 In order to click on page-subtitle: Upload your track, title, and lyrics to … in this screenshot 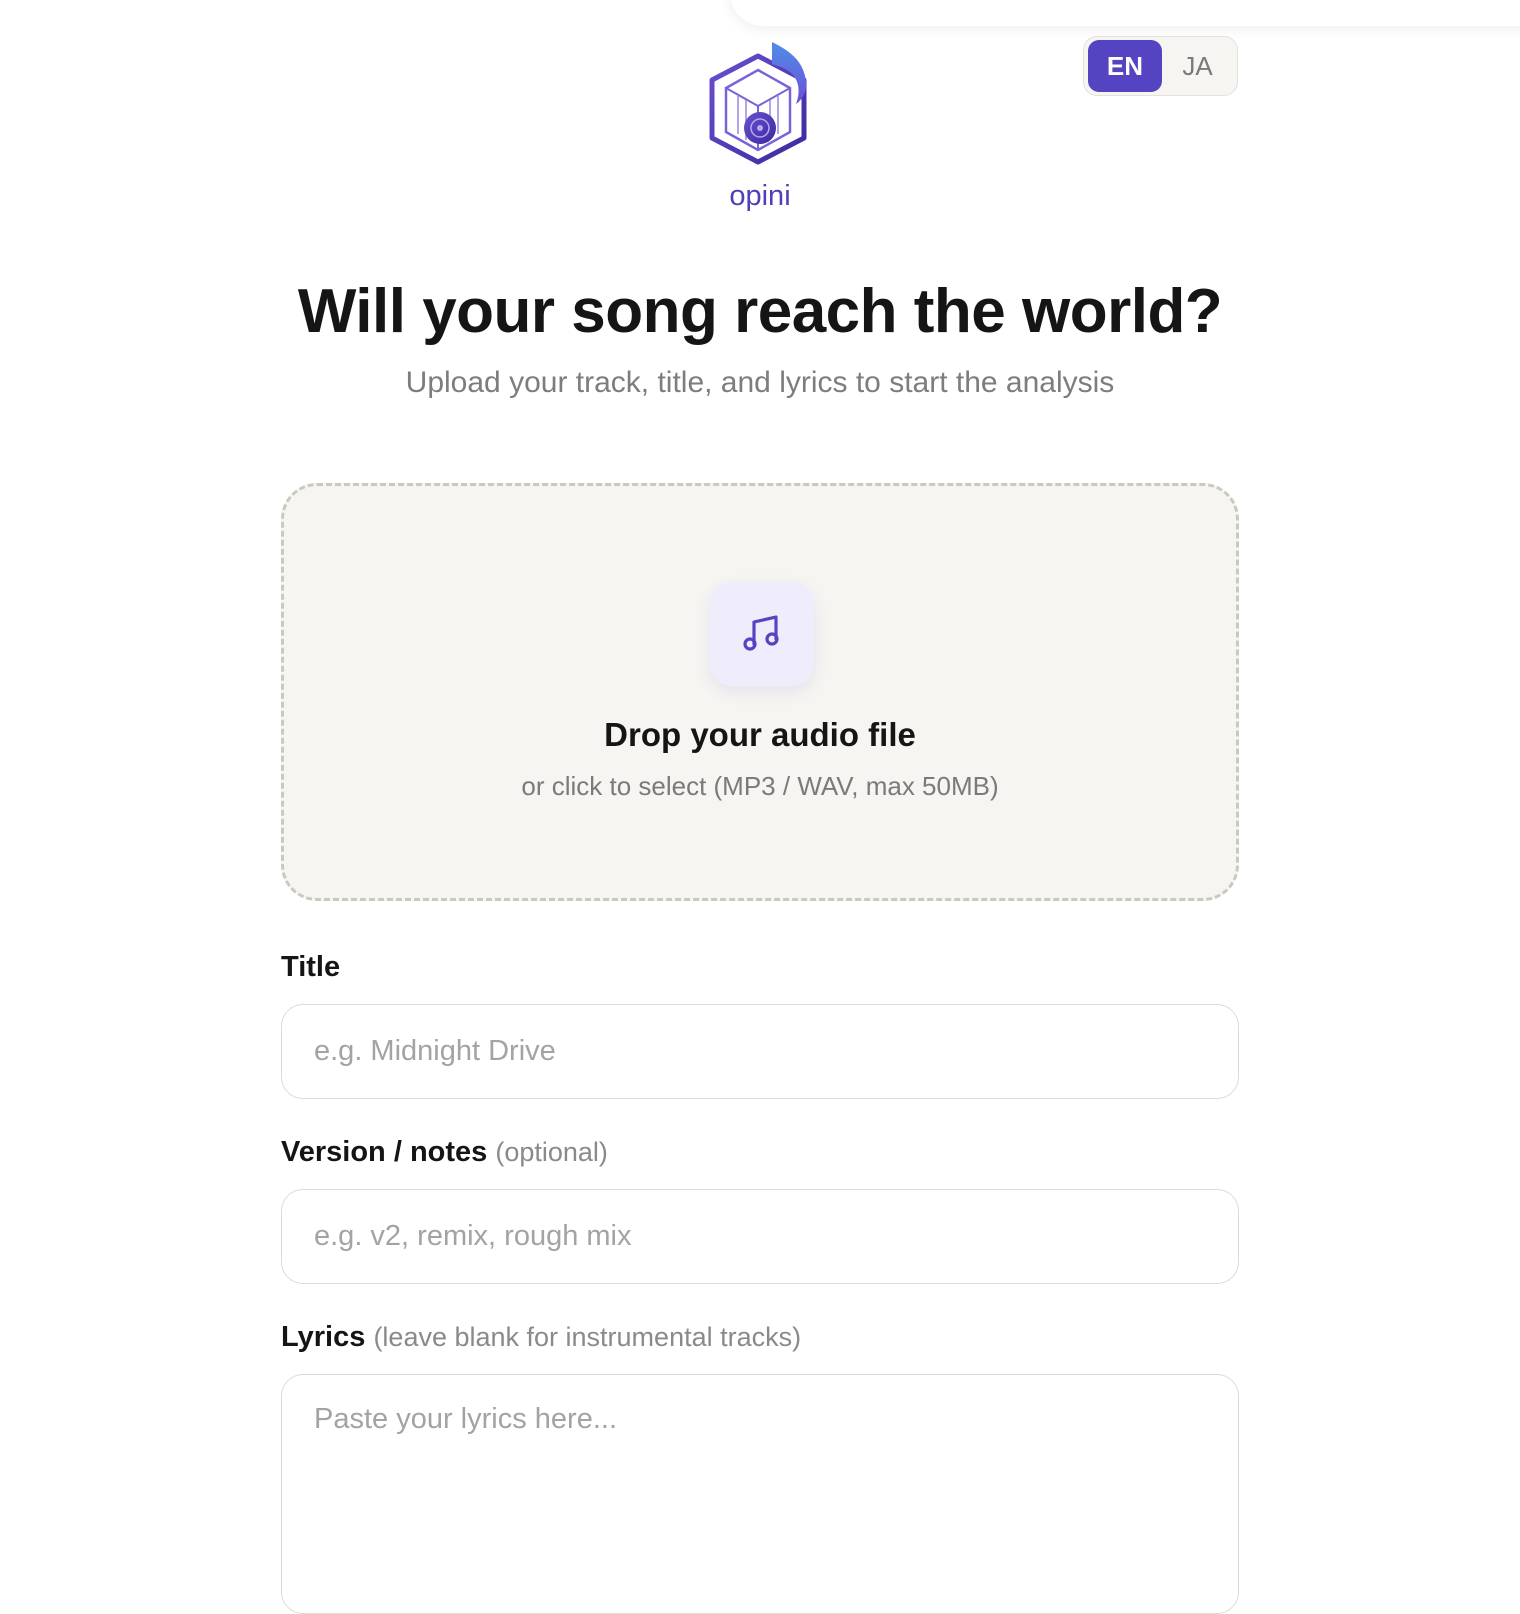, I will do `click(760, 382)`.